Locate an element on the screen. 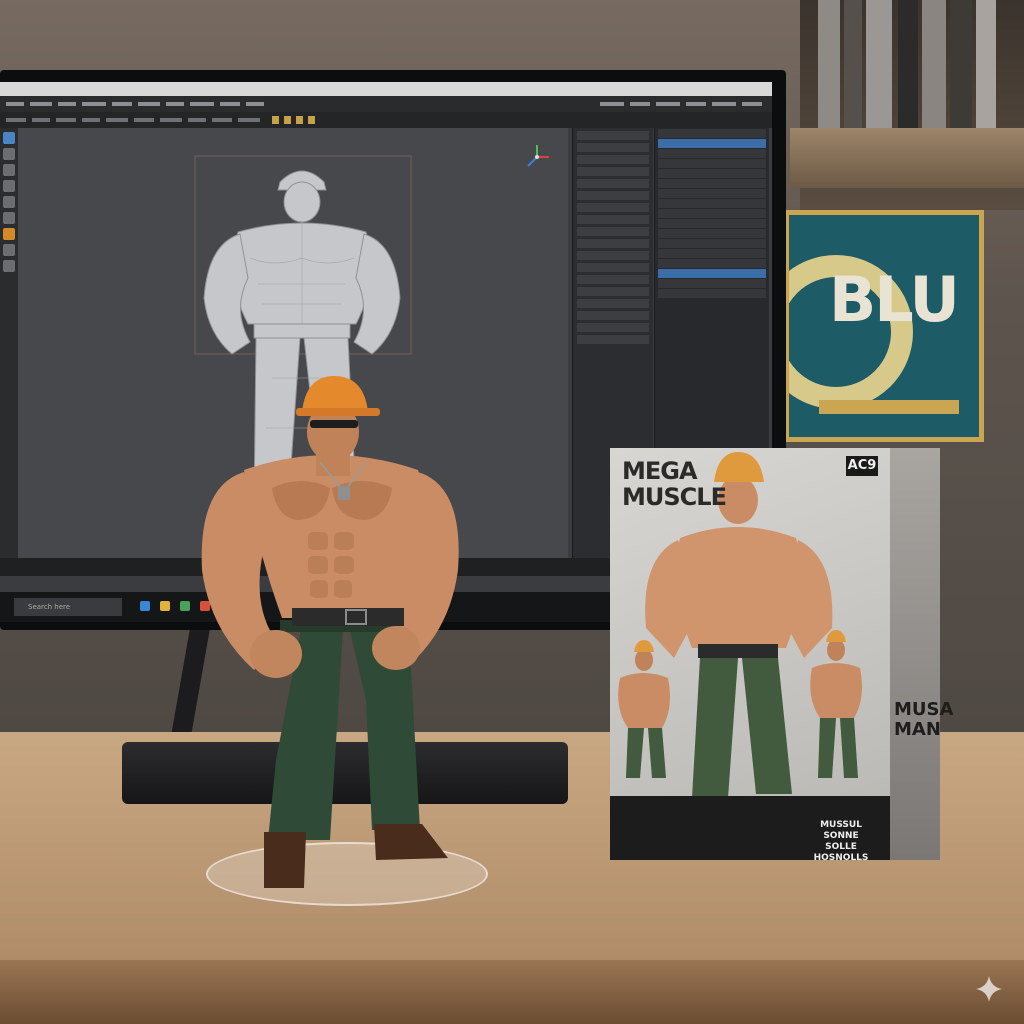 This screenshot has height=1024, width=1024. menu-items is located at coordinates (384, 104).